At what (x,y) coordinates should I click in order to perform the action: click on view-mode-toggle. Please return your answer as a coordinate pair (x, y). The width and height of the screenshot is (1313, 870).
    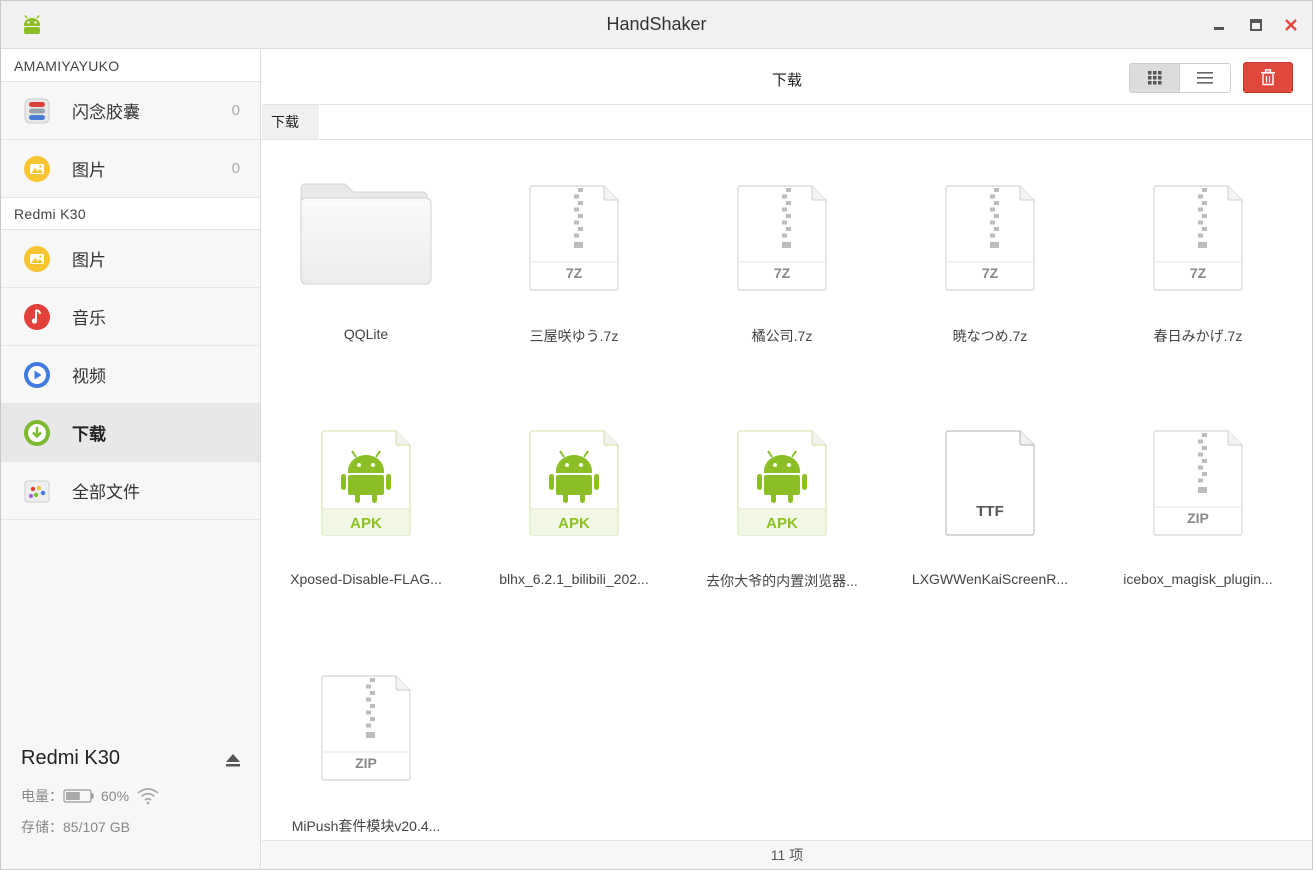
    Looking at the image, I should click on (1180, 78).